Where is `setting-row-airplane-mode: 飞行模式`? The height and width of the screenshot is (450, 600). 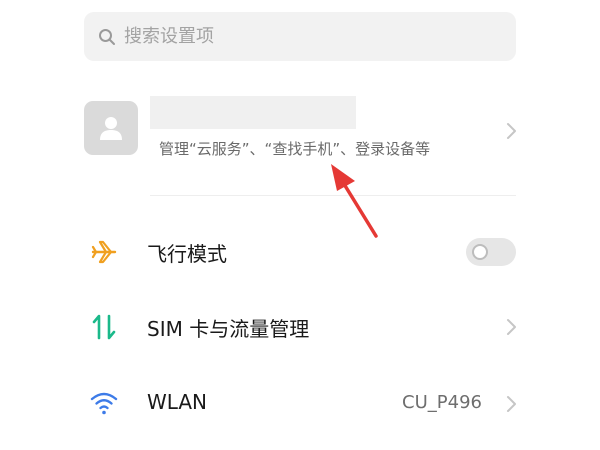
setting-row-airplane-mode: 飞行模式 is located at coordinates (300, 252).